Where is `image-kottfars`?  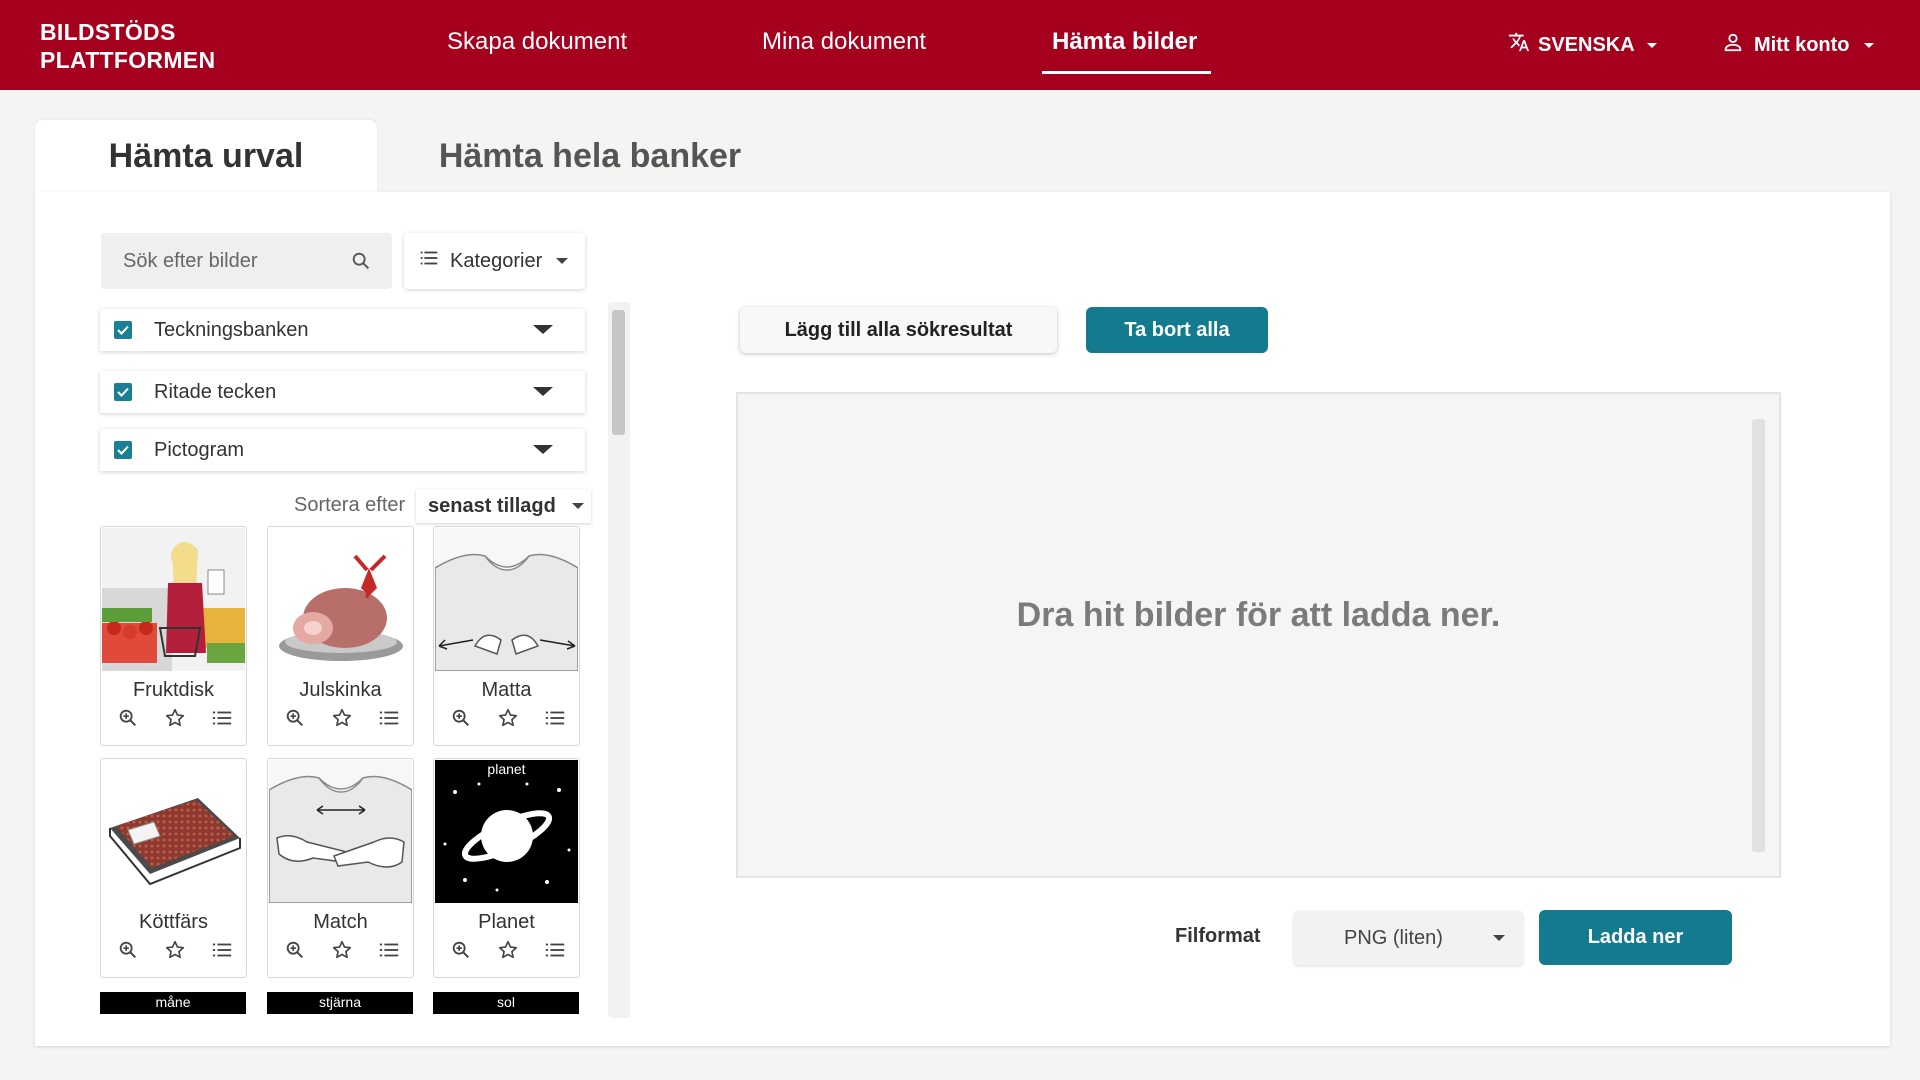
image-kottfars is located at coordinates (173, 831).